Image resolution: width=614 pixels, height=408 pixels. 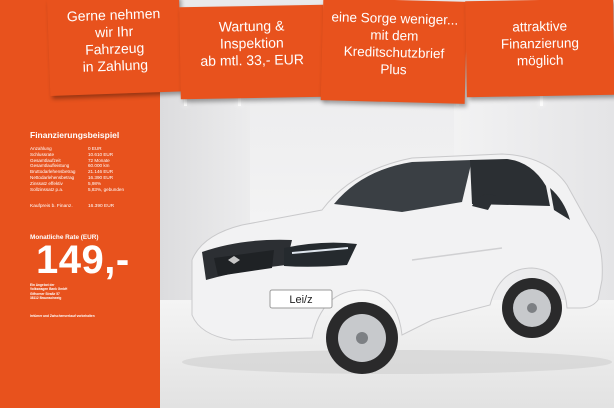 I want to click on financing-label: Sollzinssatz p.a., so click(x=47, y=189).